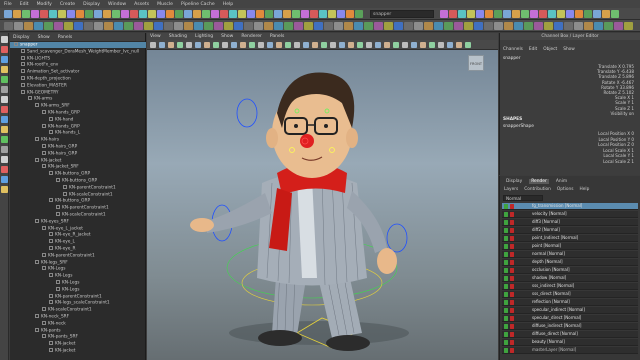  Describe the element at coordinates (533, 49) in the screenshot. I see `channel-box-menu-item: Edit` at that location.